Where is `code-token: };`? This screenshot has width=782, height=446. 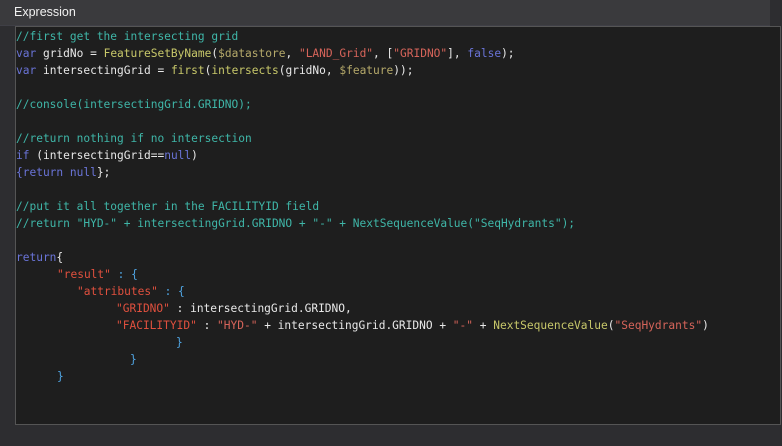
code-token: }; is located at coordinates (103, 172).